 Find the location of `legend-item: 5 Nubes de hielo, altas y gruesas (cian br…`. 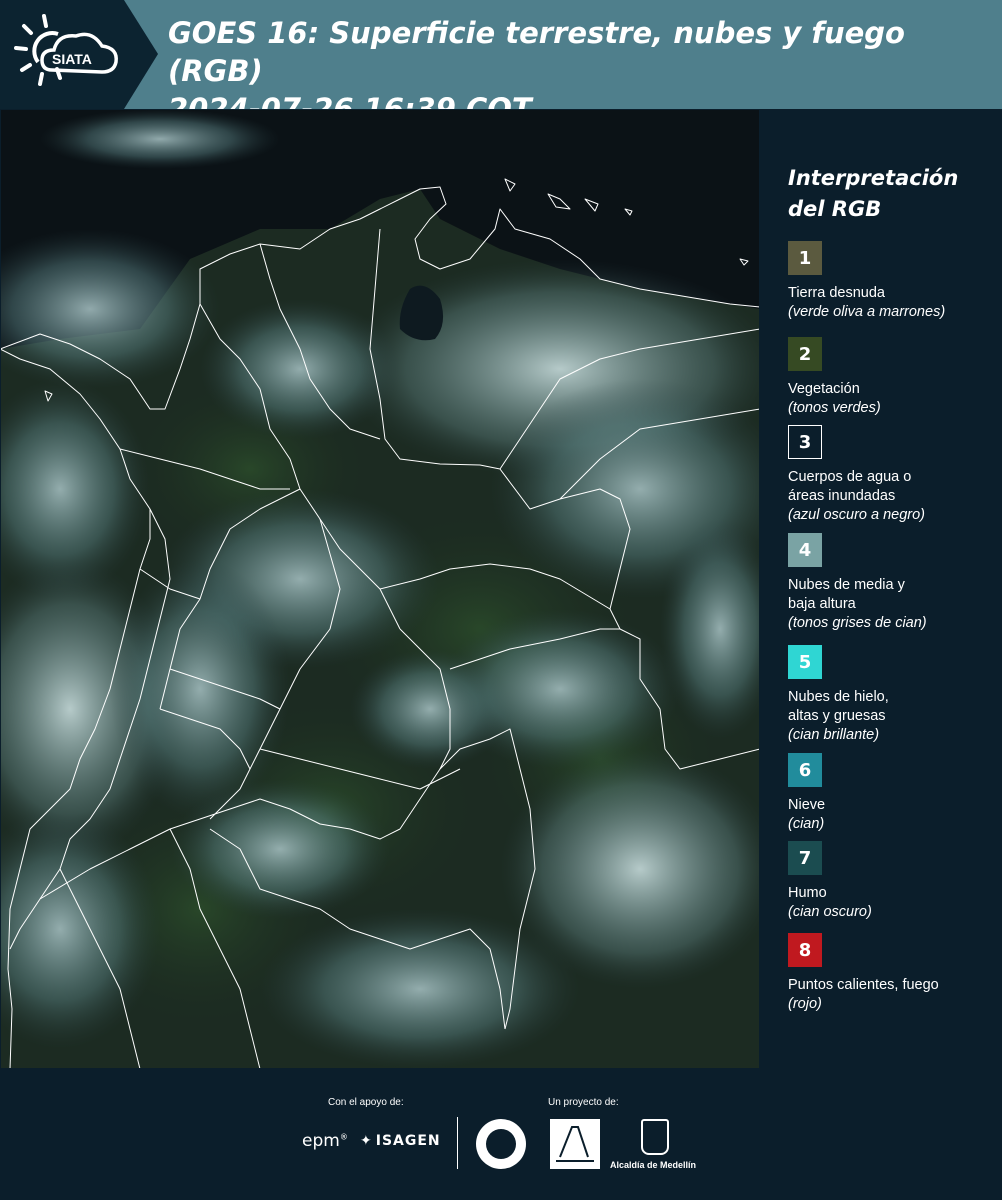

legend-item: 5 Nubes de hielo, altas y gruesas (cian br… is located at coordinates (893, 695).